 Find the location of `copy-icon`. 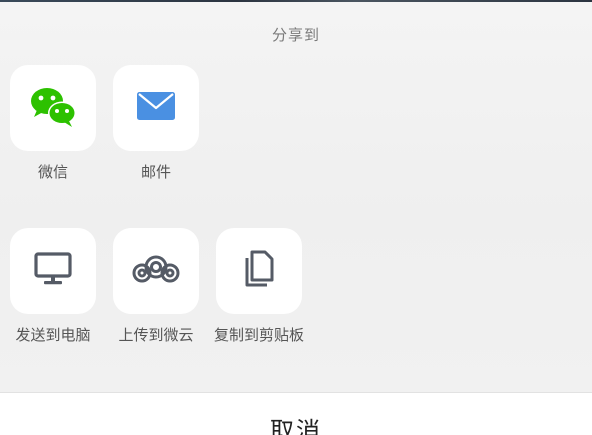

copy-icon is located at coordinates (259, 271).